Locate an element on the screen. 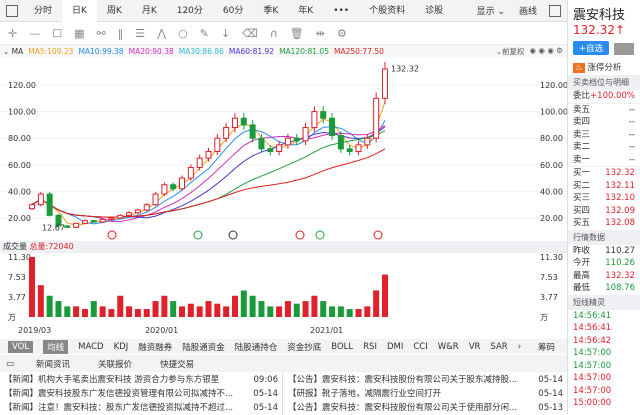  indicator-tab: DMI is located at coordinates (395, 347).